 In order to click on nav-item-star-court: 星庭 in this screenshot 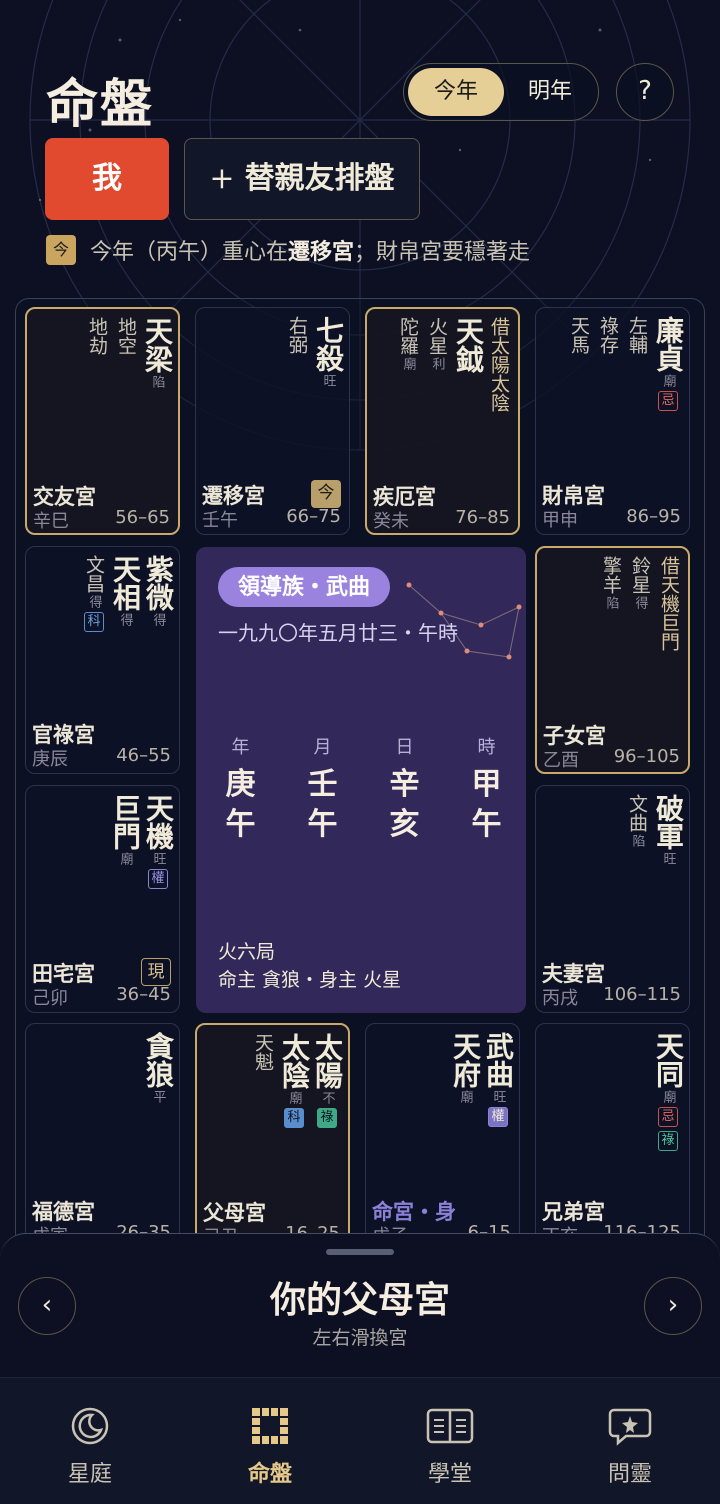, I will do `click(90, 1447)`.